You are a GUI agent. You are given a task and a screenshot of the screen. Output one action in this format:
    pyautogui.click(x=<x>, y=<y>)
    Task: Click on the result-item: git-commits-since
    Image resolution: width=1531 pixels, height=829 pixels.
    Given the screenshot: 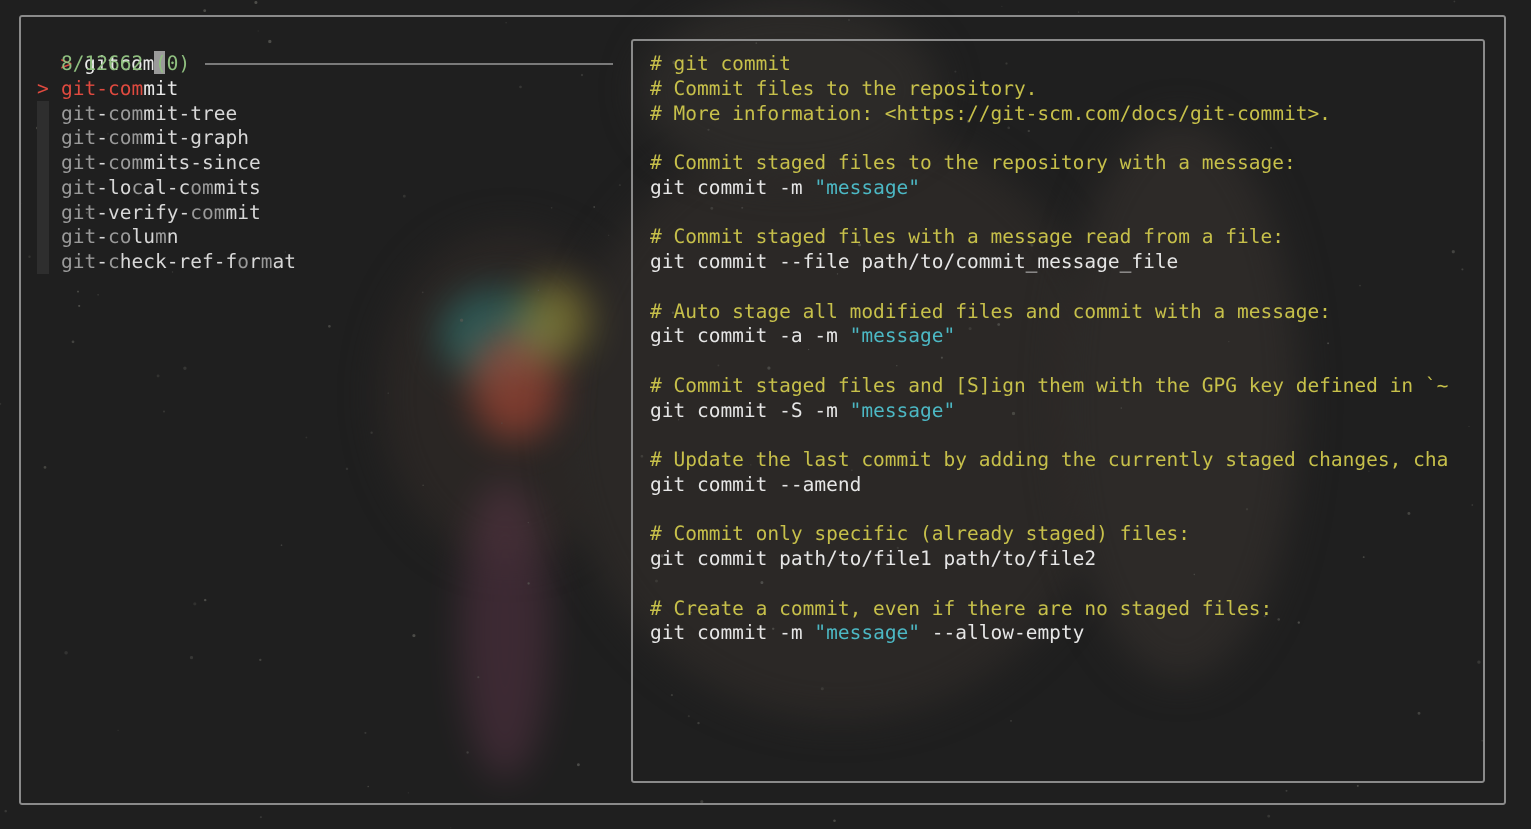 What is the action you would take?
    pyautogui.click(x=161, y=162)
    